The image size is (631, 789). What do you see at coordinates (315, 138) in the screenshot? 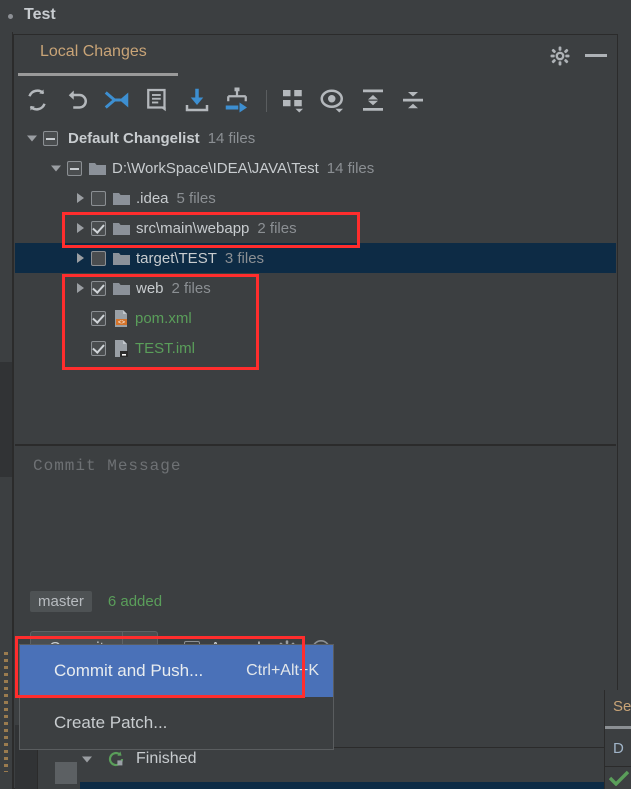
I see `table-row: Default Changelist 14 files` at bounding box center [315, 138].